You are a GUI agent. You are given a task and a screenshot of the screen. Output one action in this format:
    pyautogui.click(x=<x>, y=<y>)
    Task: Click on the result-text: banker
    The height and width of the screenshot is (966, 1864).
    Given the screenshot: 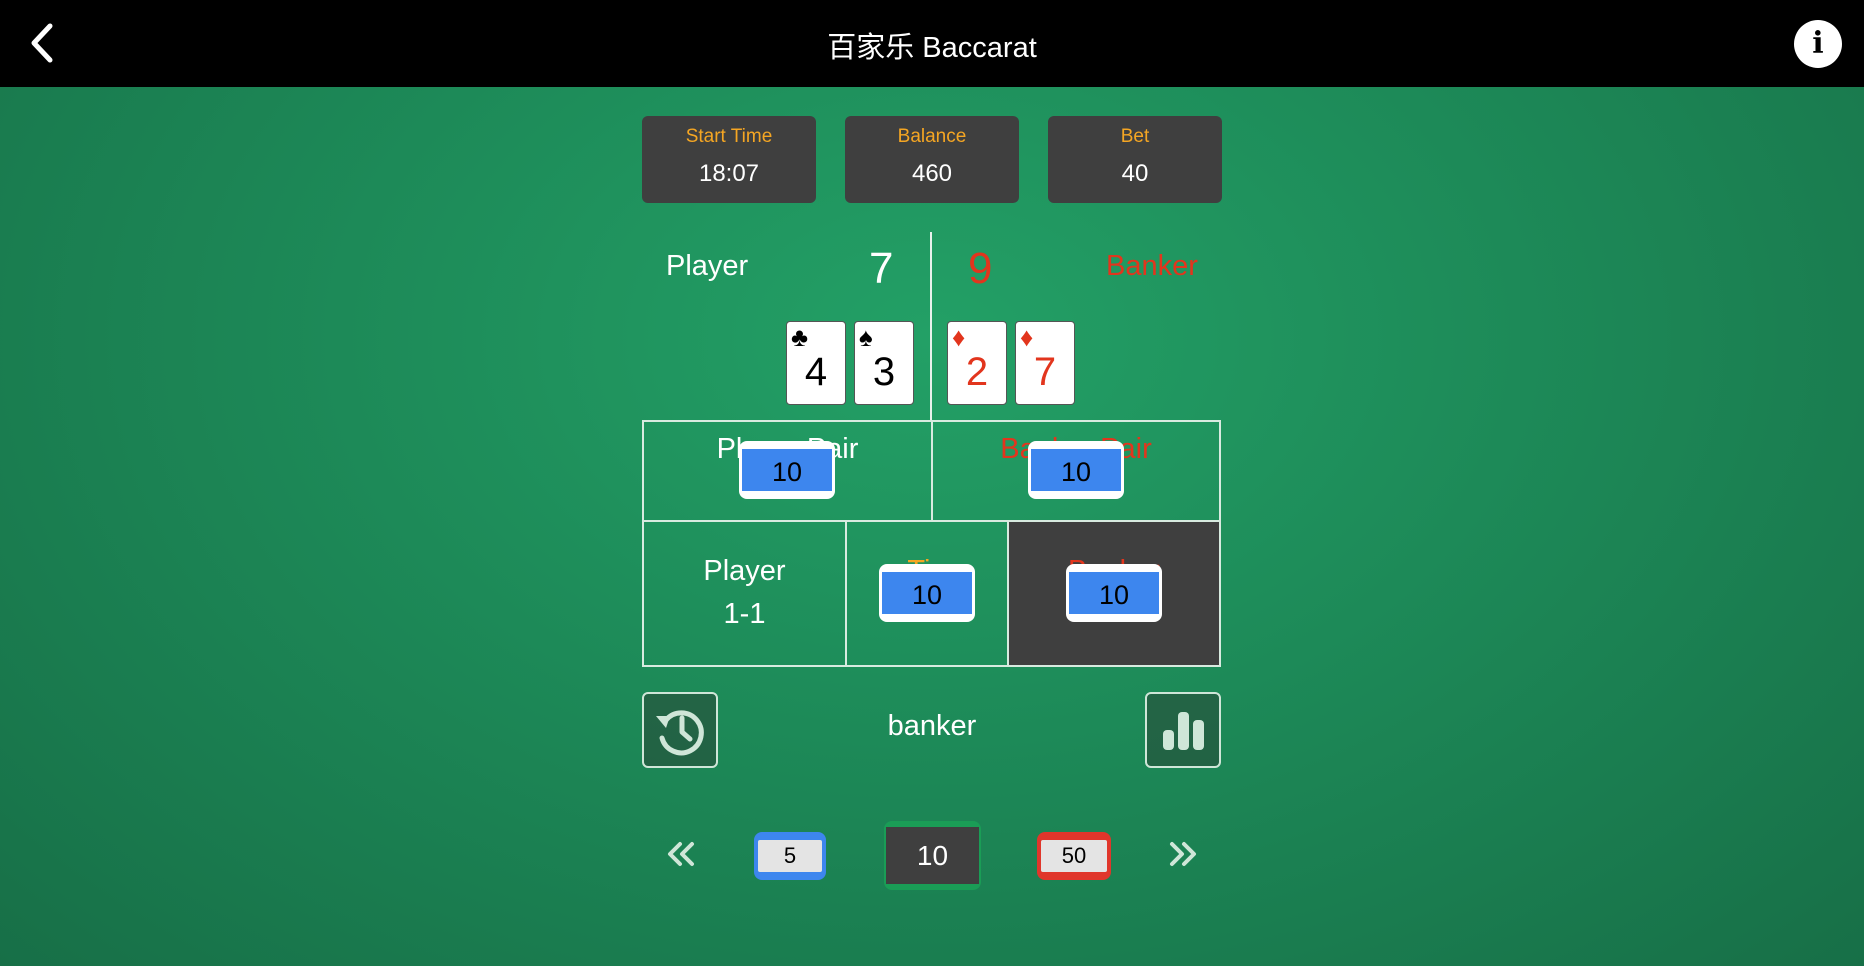 What is the action you would take?
    pyautogui.click(x=932, y=726)
    